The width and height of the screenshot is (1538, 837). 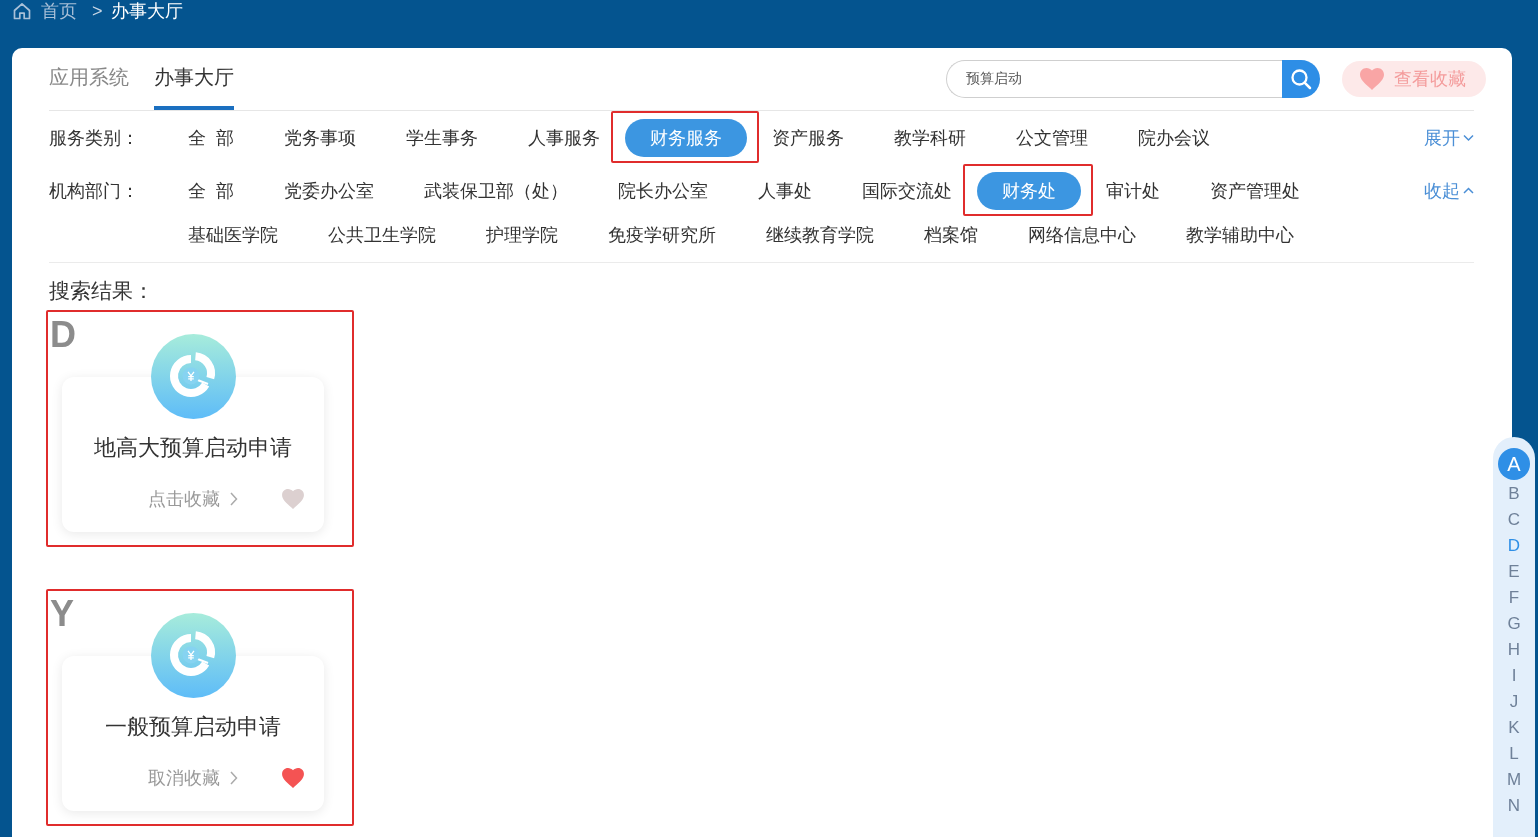 What do you see at coordinates (1240, 235) in the screenshot?
I see `filter-option: 教学辅助中心` at bounding box center [1240, 235].